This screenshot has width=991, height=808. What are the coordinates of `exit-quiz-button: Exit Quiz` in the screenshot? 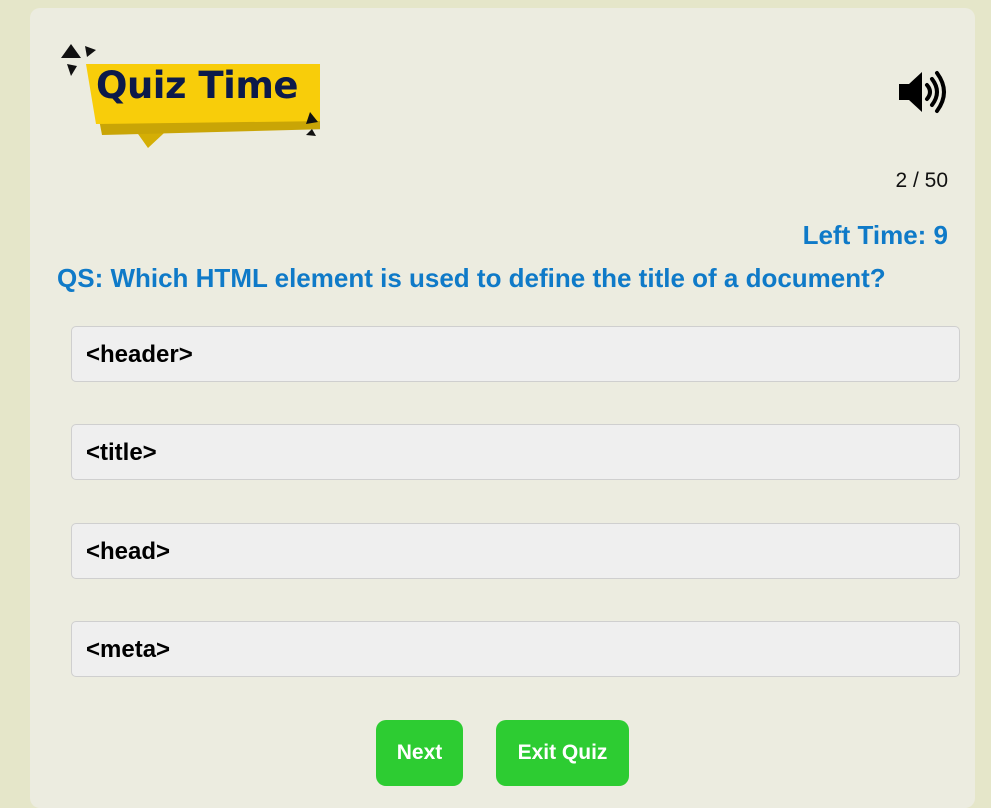 It's located at (562, 753).